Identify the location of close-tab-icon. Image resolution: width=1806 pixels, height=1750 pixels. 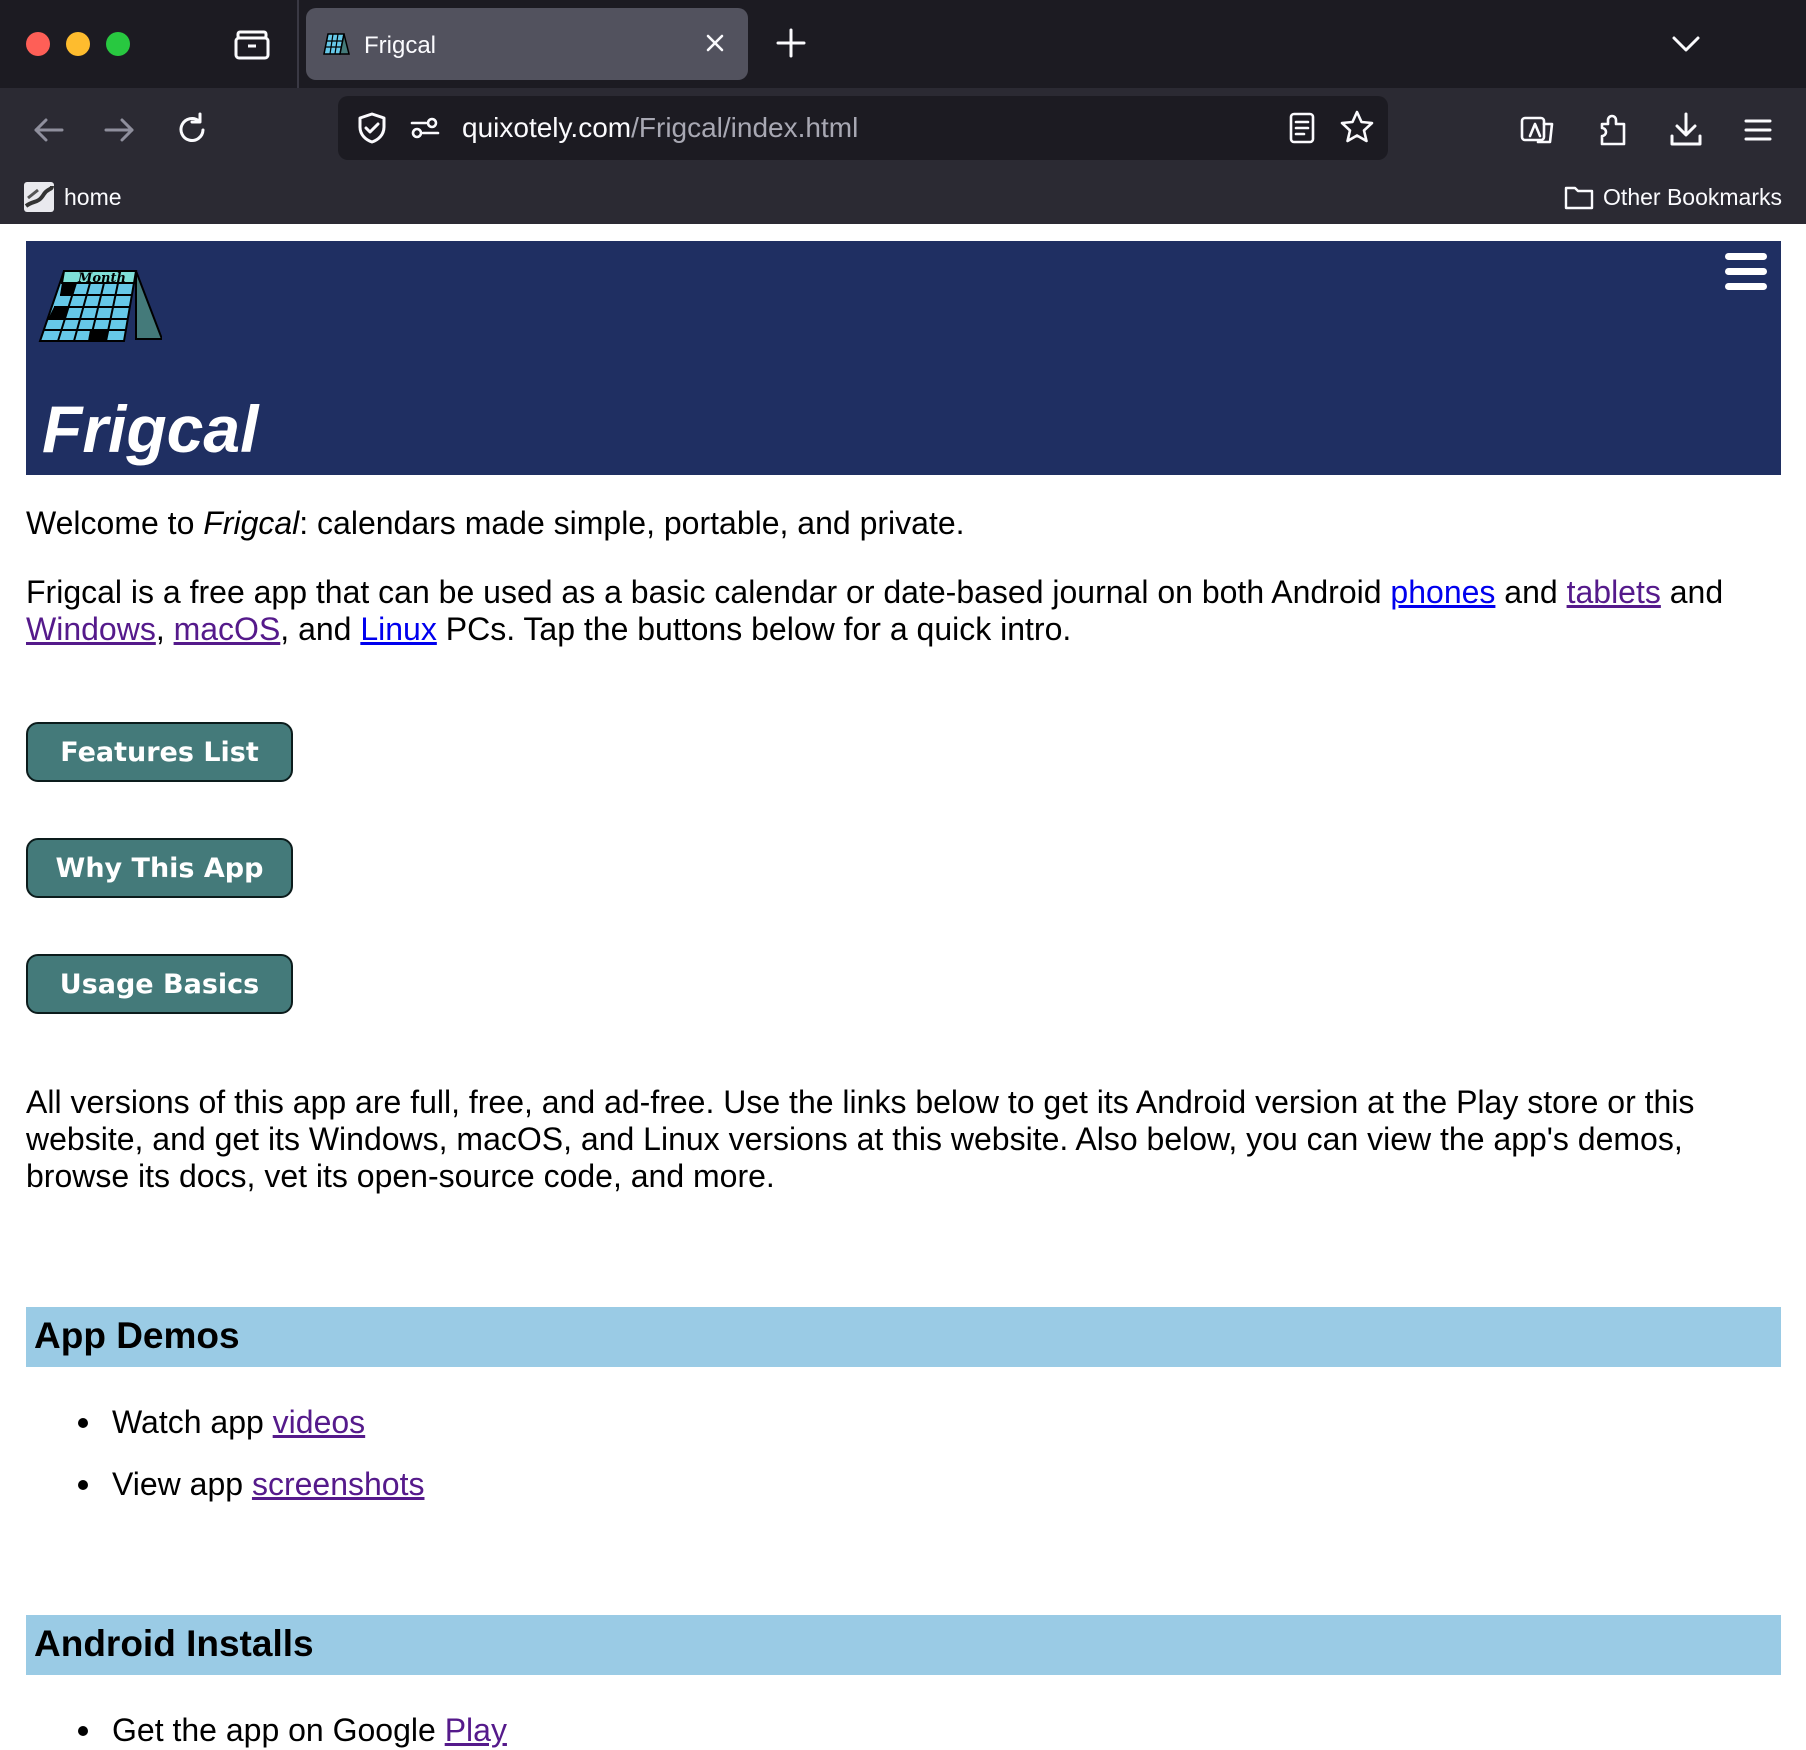
(715, 43).